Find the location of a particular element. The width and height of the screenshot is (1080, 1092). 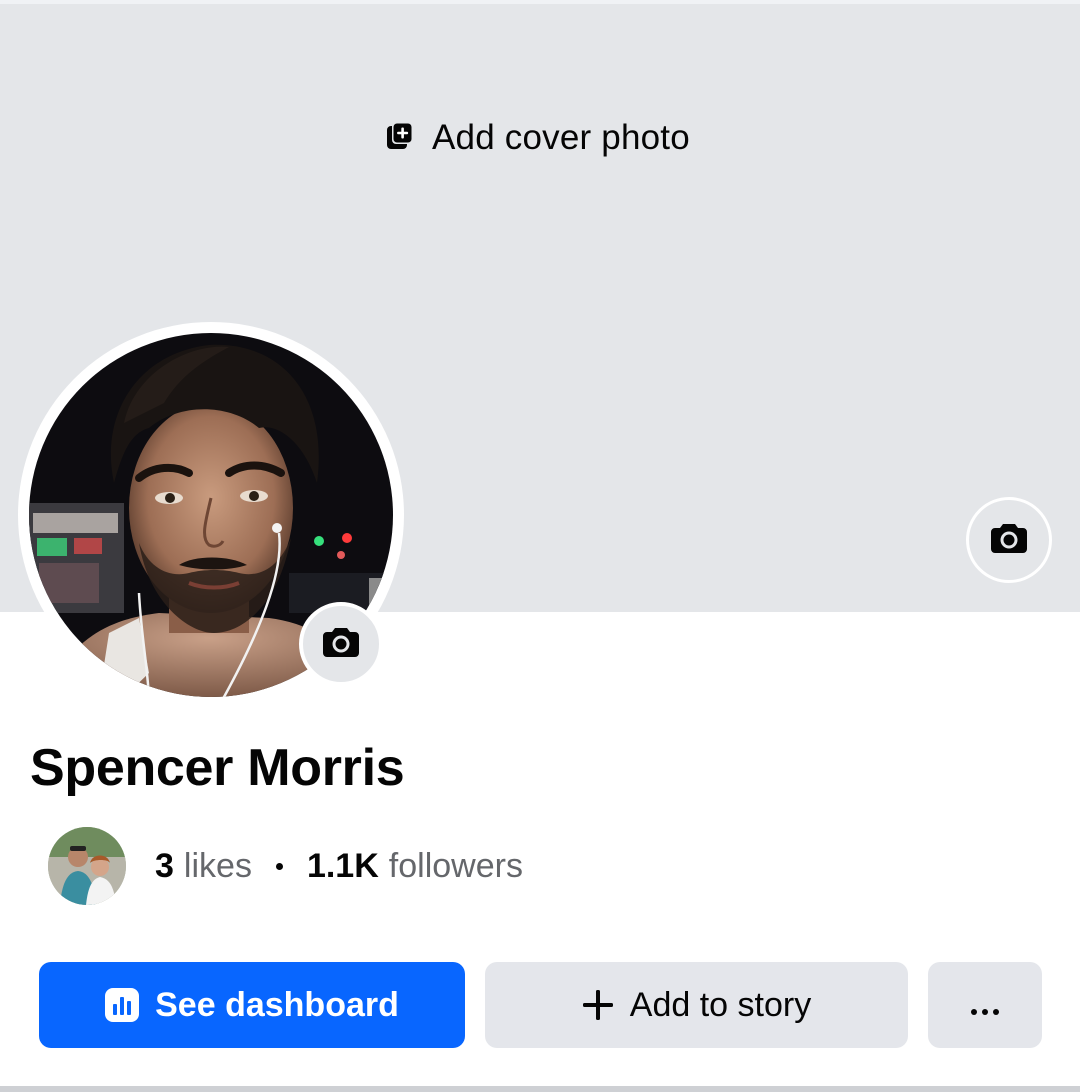

add-cover-photo-button: Add cover photo is located at coordinates (538, 138).